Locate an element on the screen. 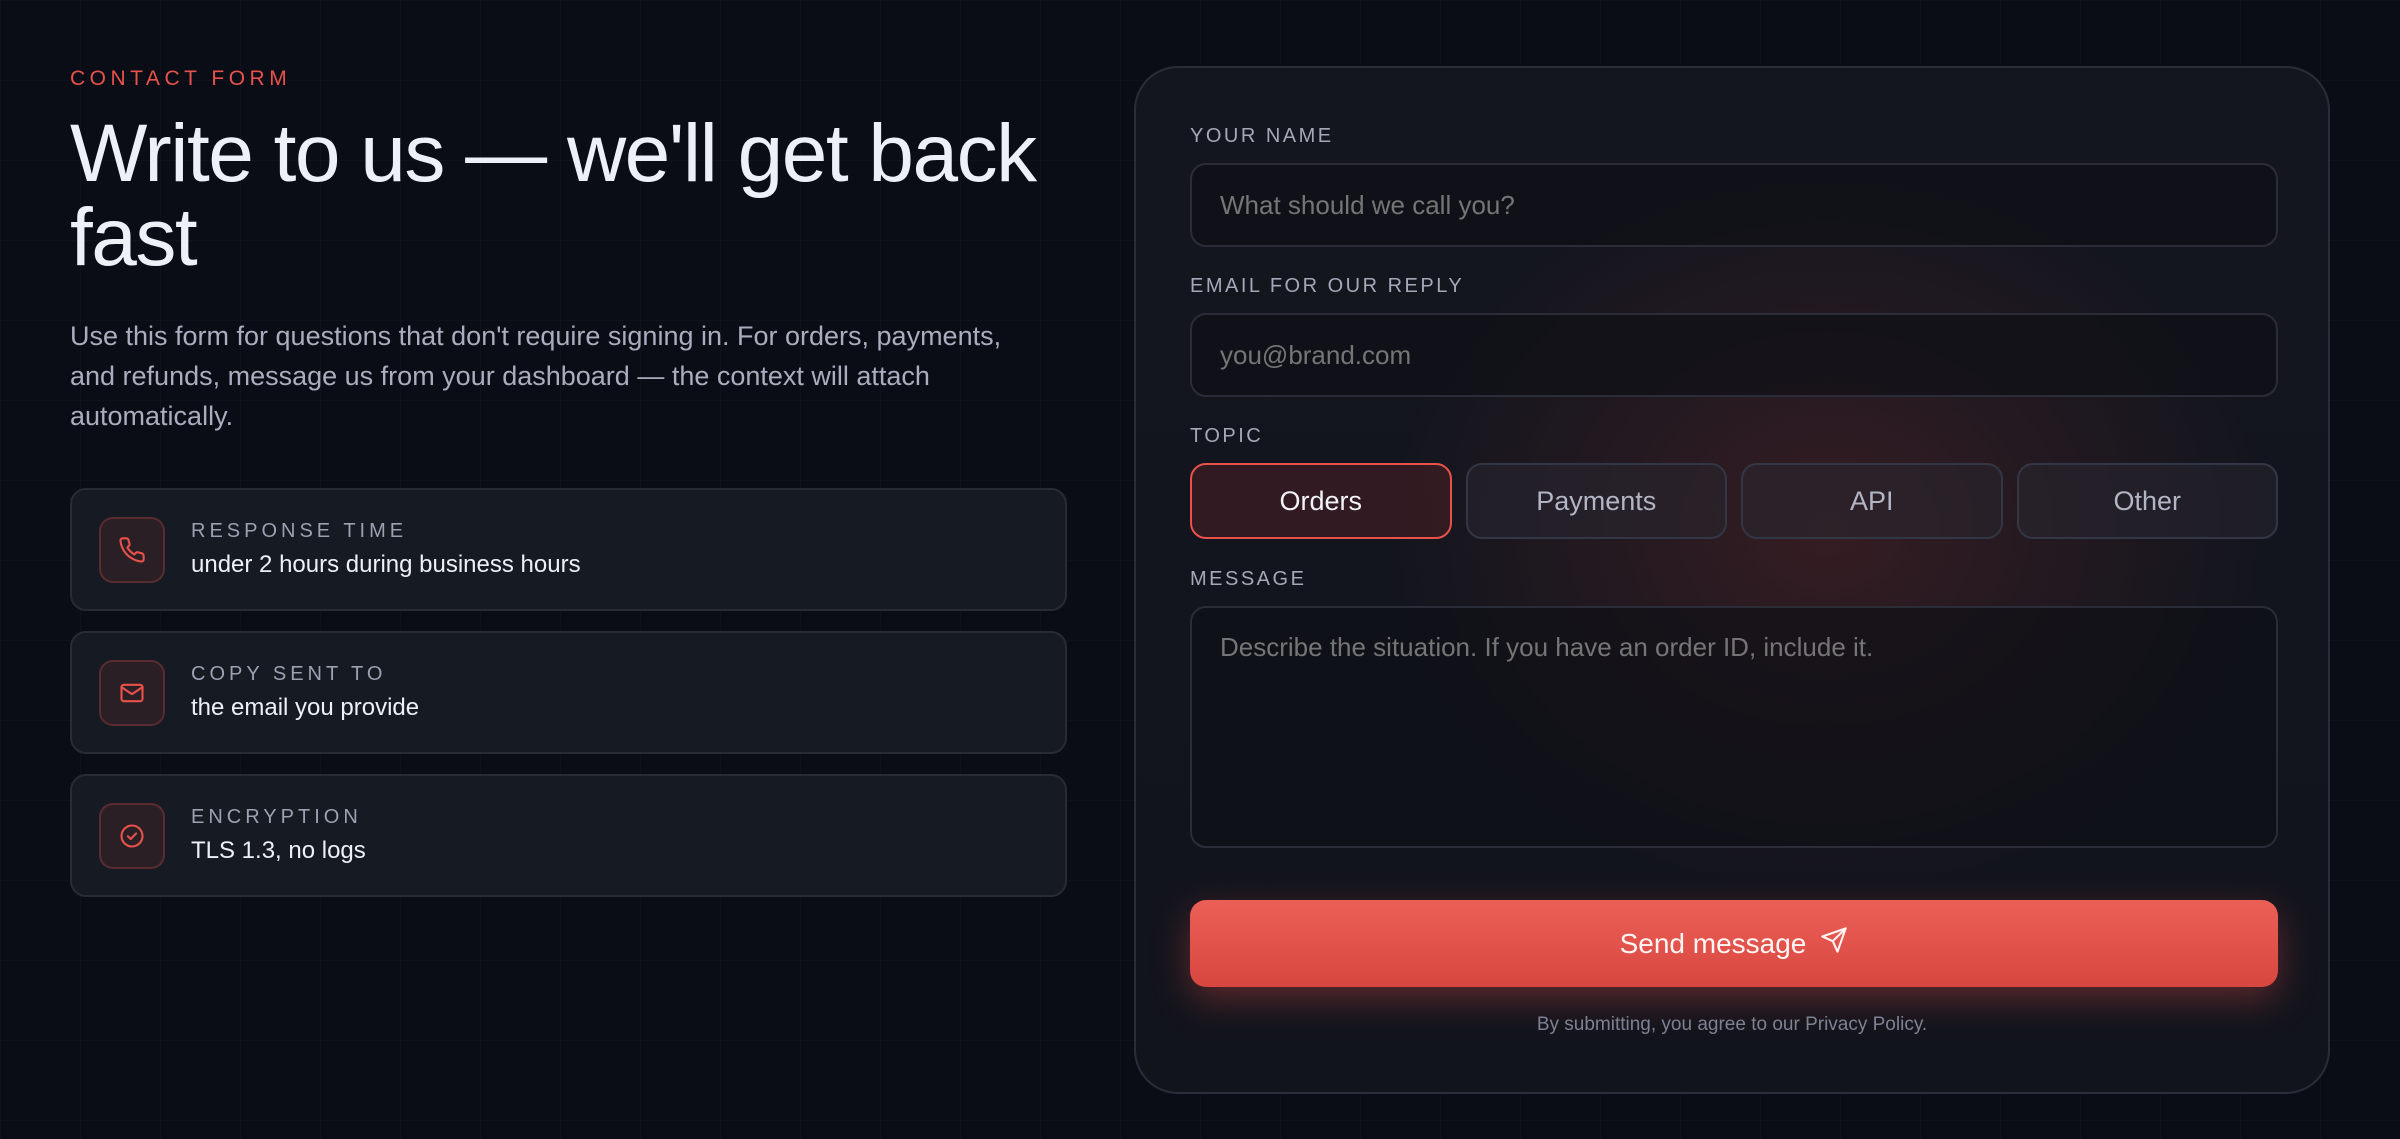 The height and width of the screenshot is (1139, 2400). topic-selector: Orders Payments API Other is located at coordinates (1734, 502).